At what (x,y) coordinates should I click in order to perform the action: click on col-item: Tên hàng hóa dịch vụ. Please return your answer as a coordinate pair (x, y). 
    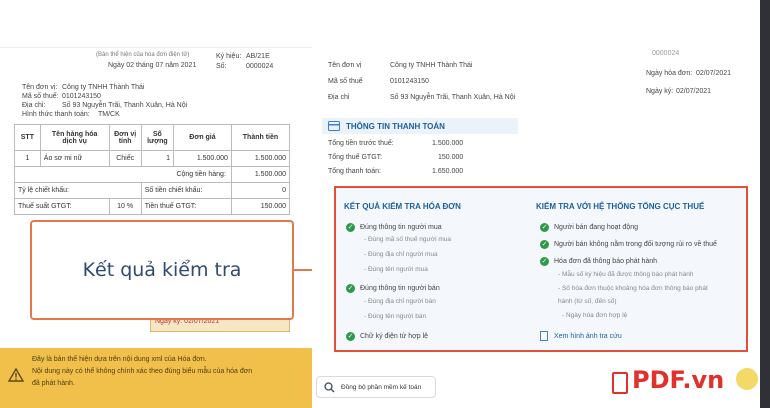
    Looking at the image, I should click on (74, 137).